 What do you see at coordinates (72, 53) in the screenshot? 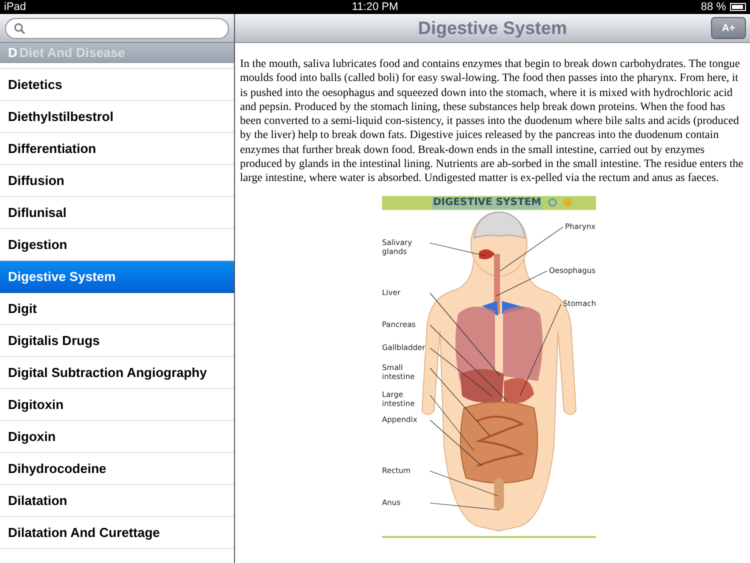
I see `section-title: Diet And Disease` at bounding box center [72, 53].